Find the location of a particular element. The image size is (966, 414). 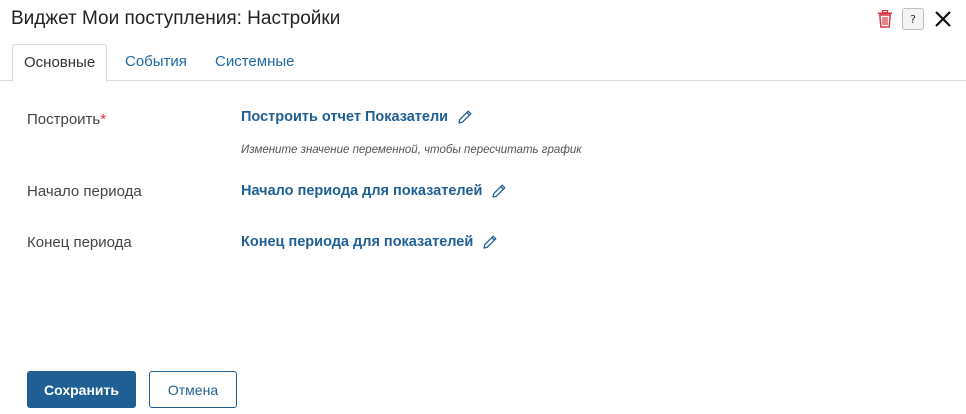

field-value: Конец периода для показателей is located at coordinates (370, 242).